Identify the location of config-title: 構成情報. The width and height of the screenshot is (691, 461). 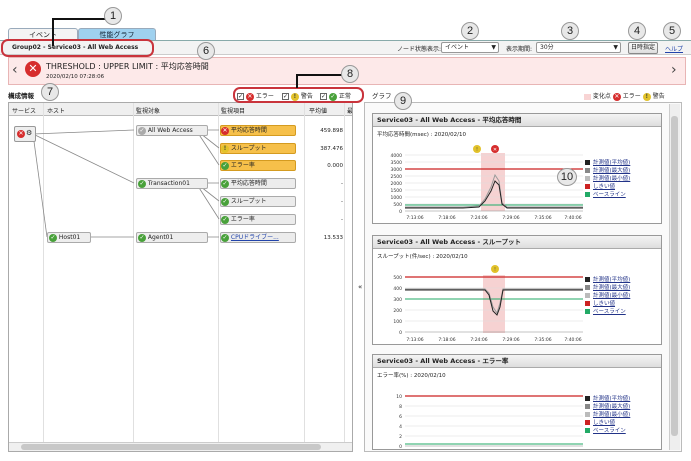
(21, 96).